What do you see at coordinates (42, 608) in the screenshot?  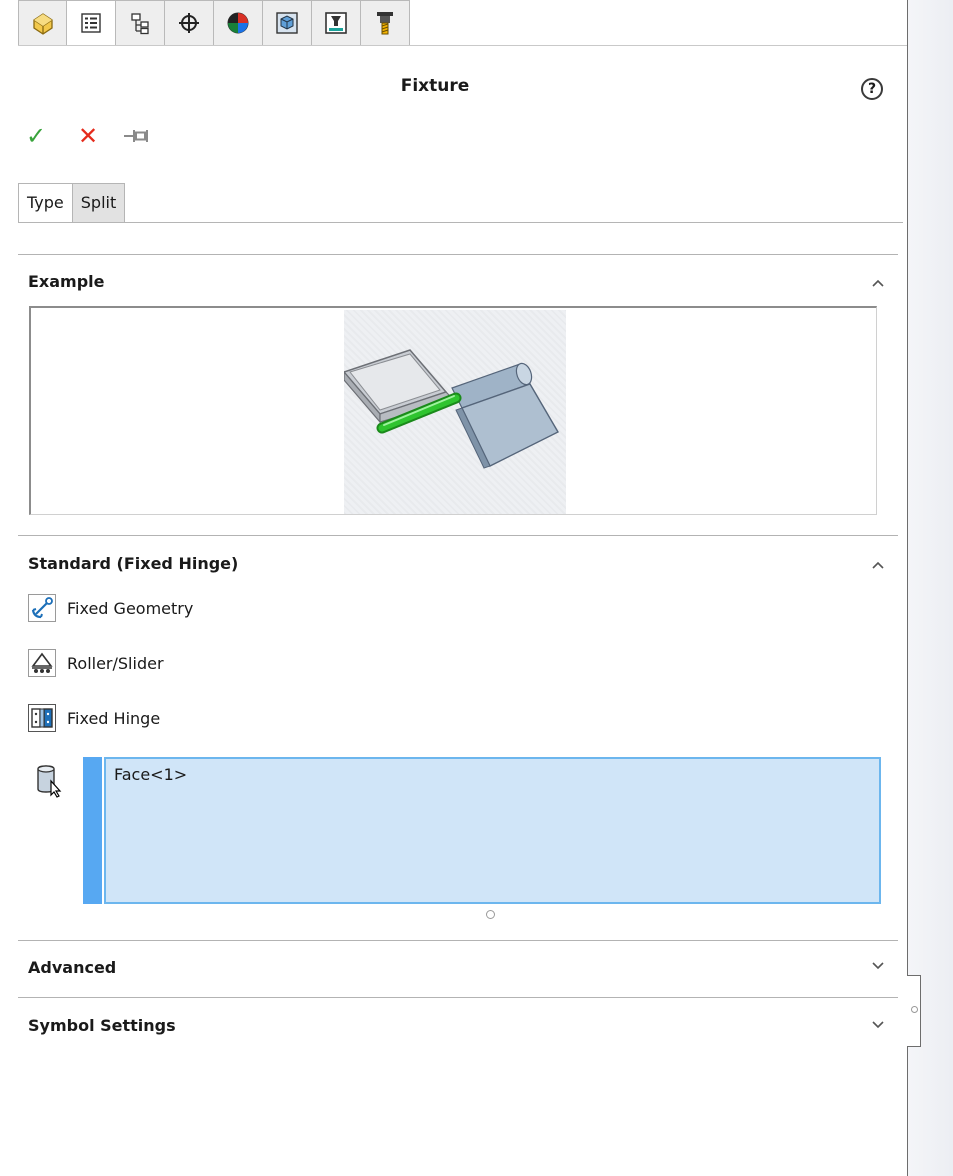 I see `fixed-geometry-icon` at bounding box center [42, 608].